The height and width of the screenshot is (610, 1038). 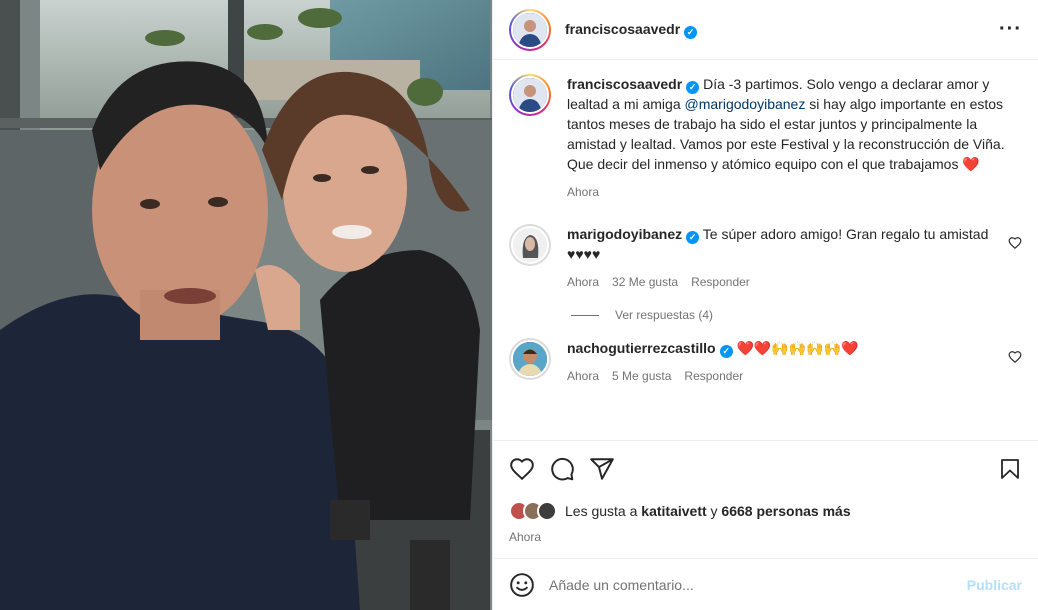 I want to click on comment-username: nachogutierrezcastillo, so click(x=641, y=348).